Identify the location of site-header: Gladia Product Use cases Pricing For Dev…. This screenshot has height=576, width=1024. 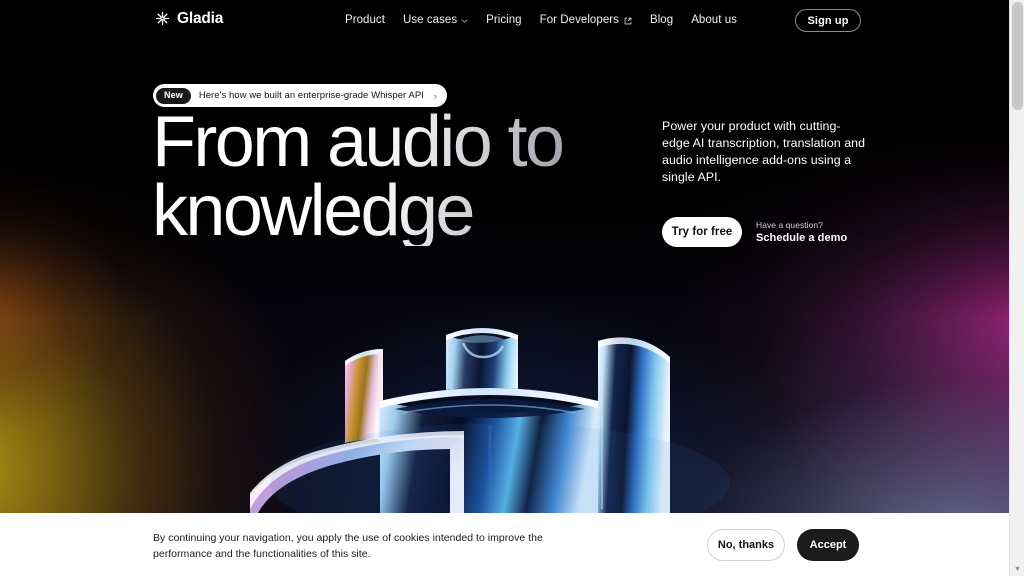
(504, 21).